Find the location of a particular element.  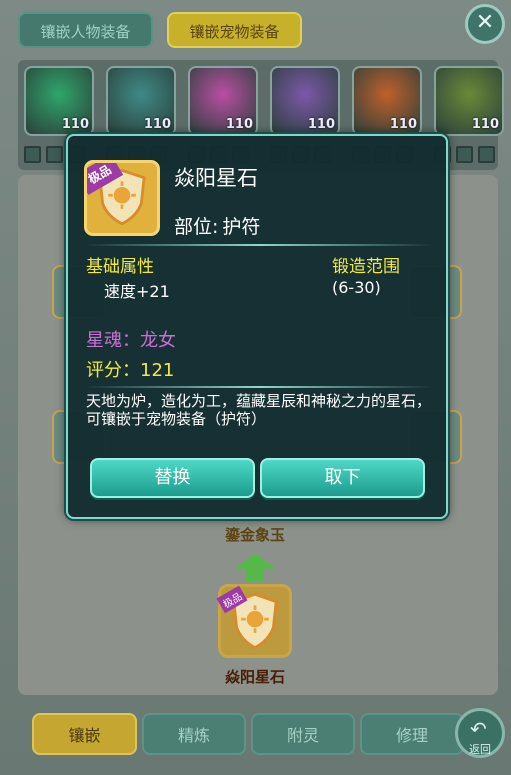

forge-range-title: 锻造范围 is located at coordinates (366, 267).